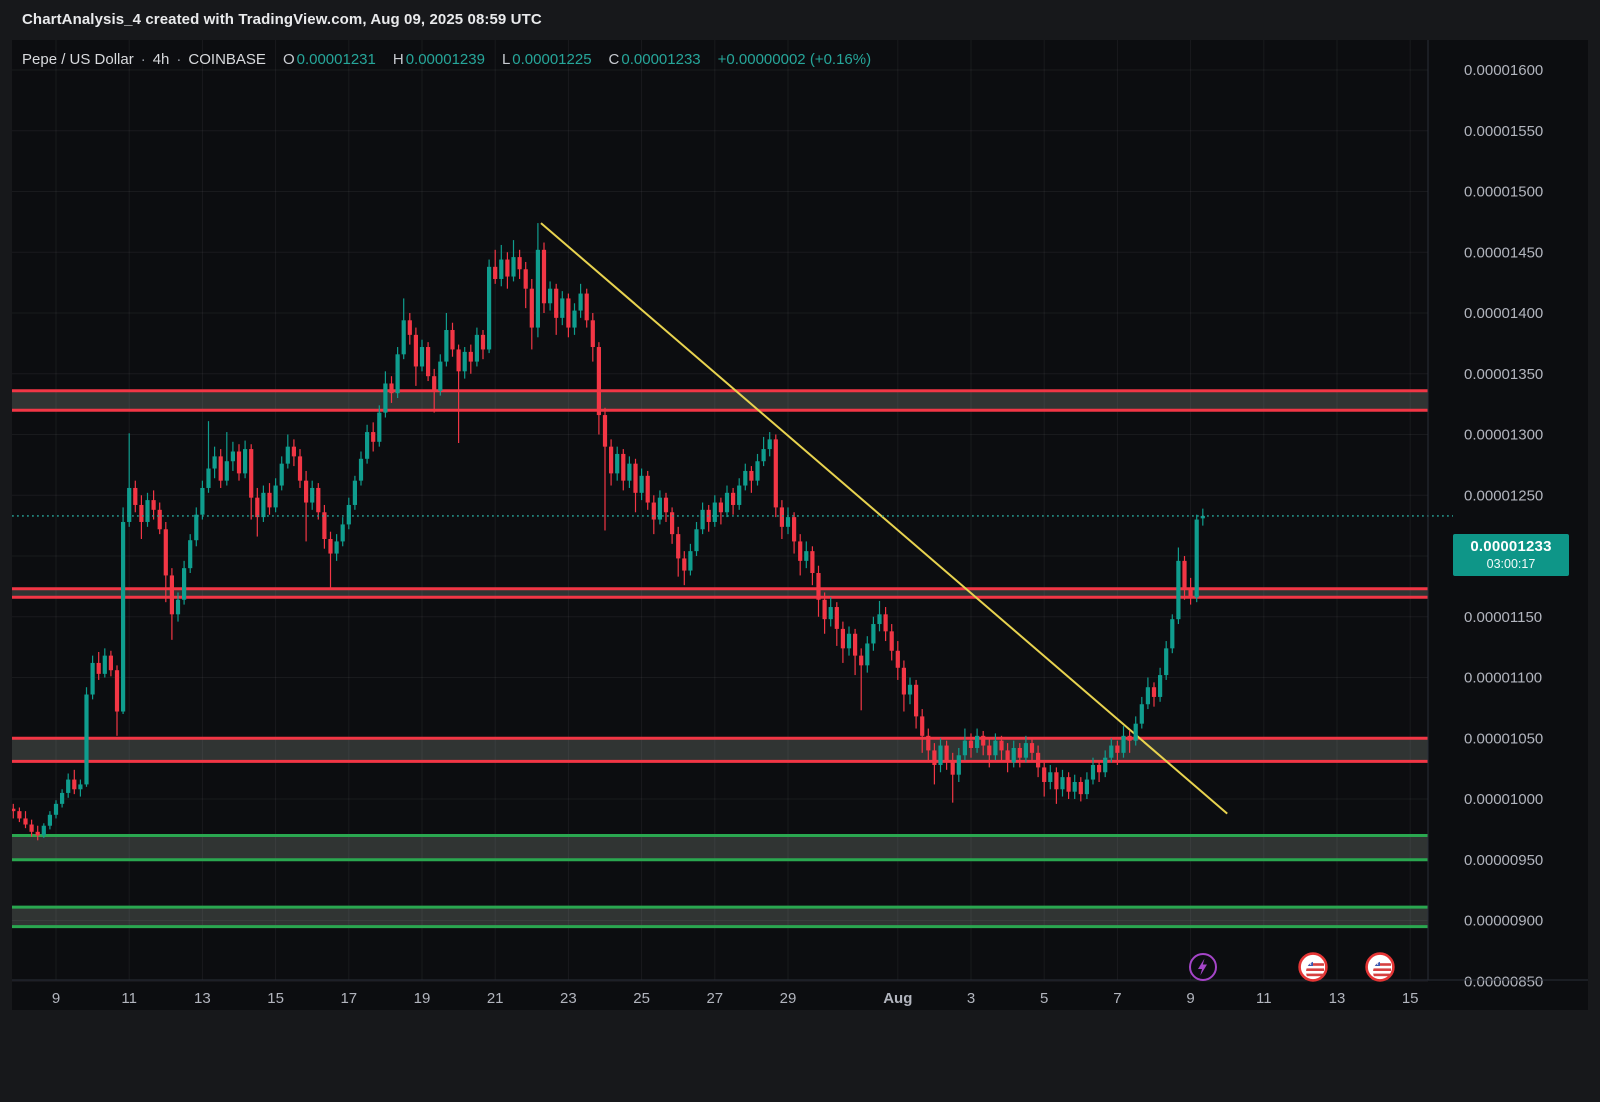 The image size is (1600, 1102). I want to click on ohlc-close: C 0.00001233, so click(655, 59).